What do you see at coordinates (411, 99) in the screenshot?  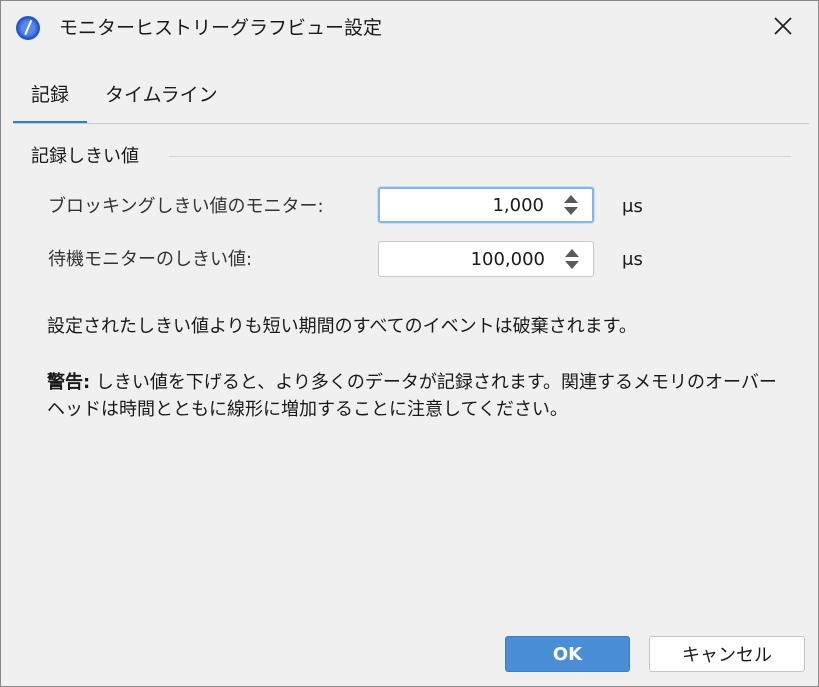 I see `tab-bar: 記録 タイムライン` at bounding box center [411, 99].